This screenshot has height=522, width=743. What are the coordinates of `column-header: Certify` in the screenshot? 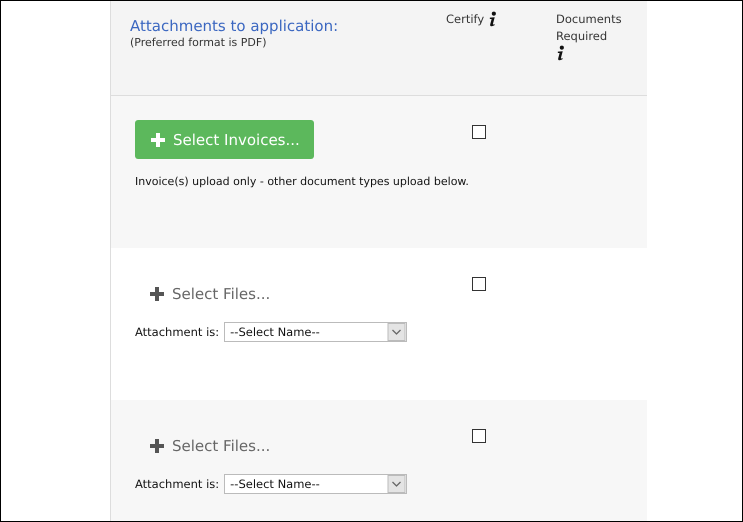 It's located at (465, 19).